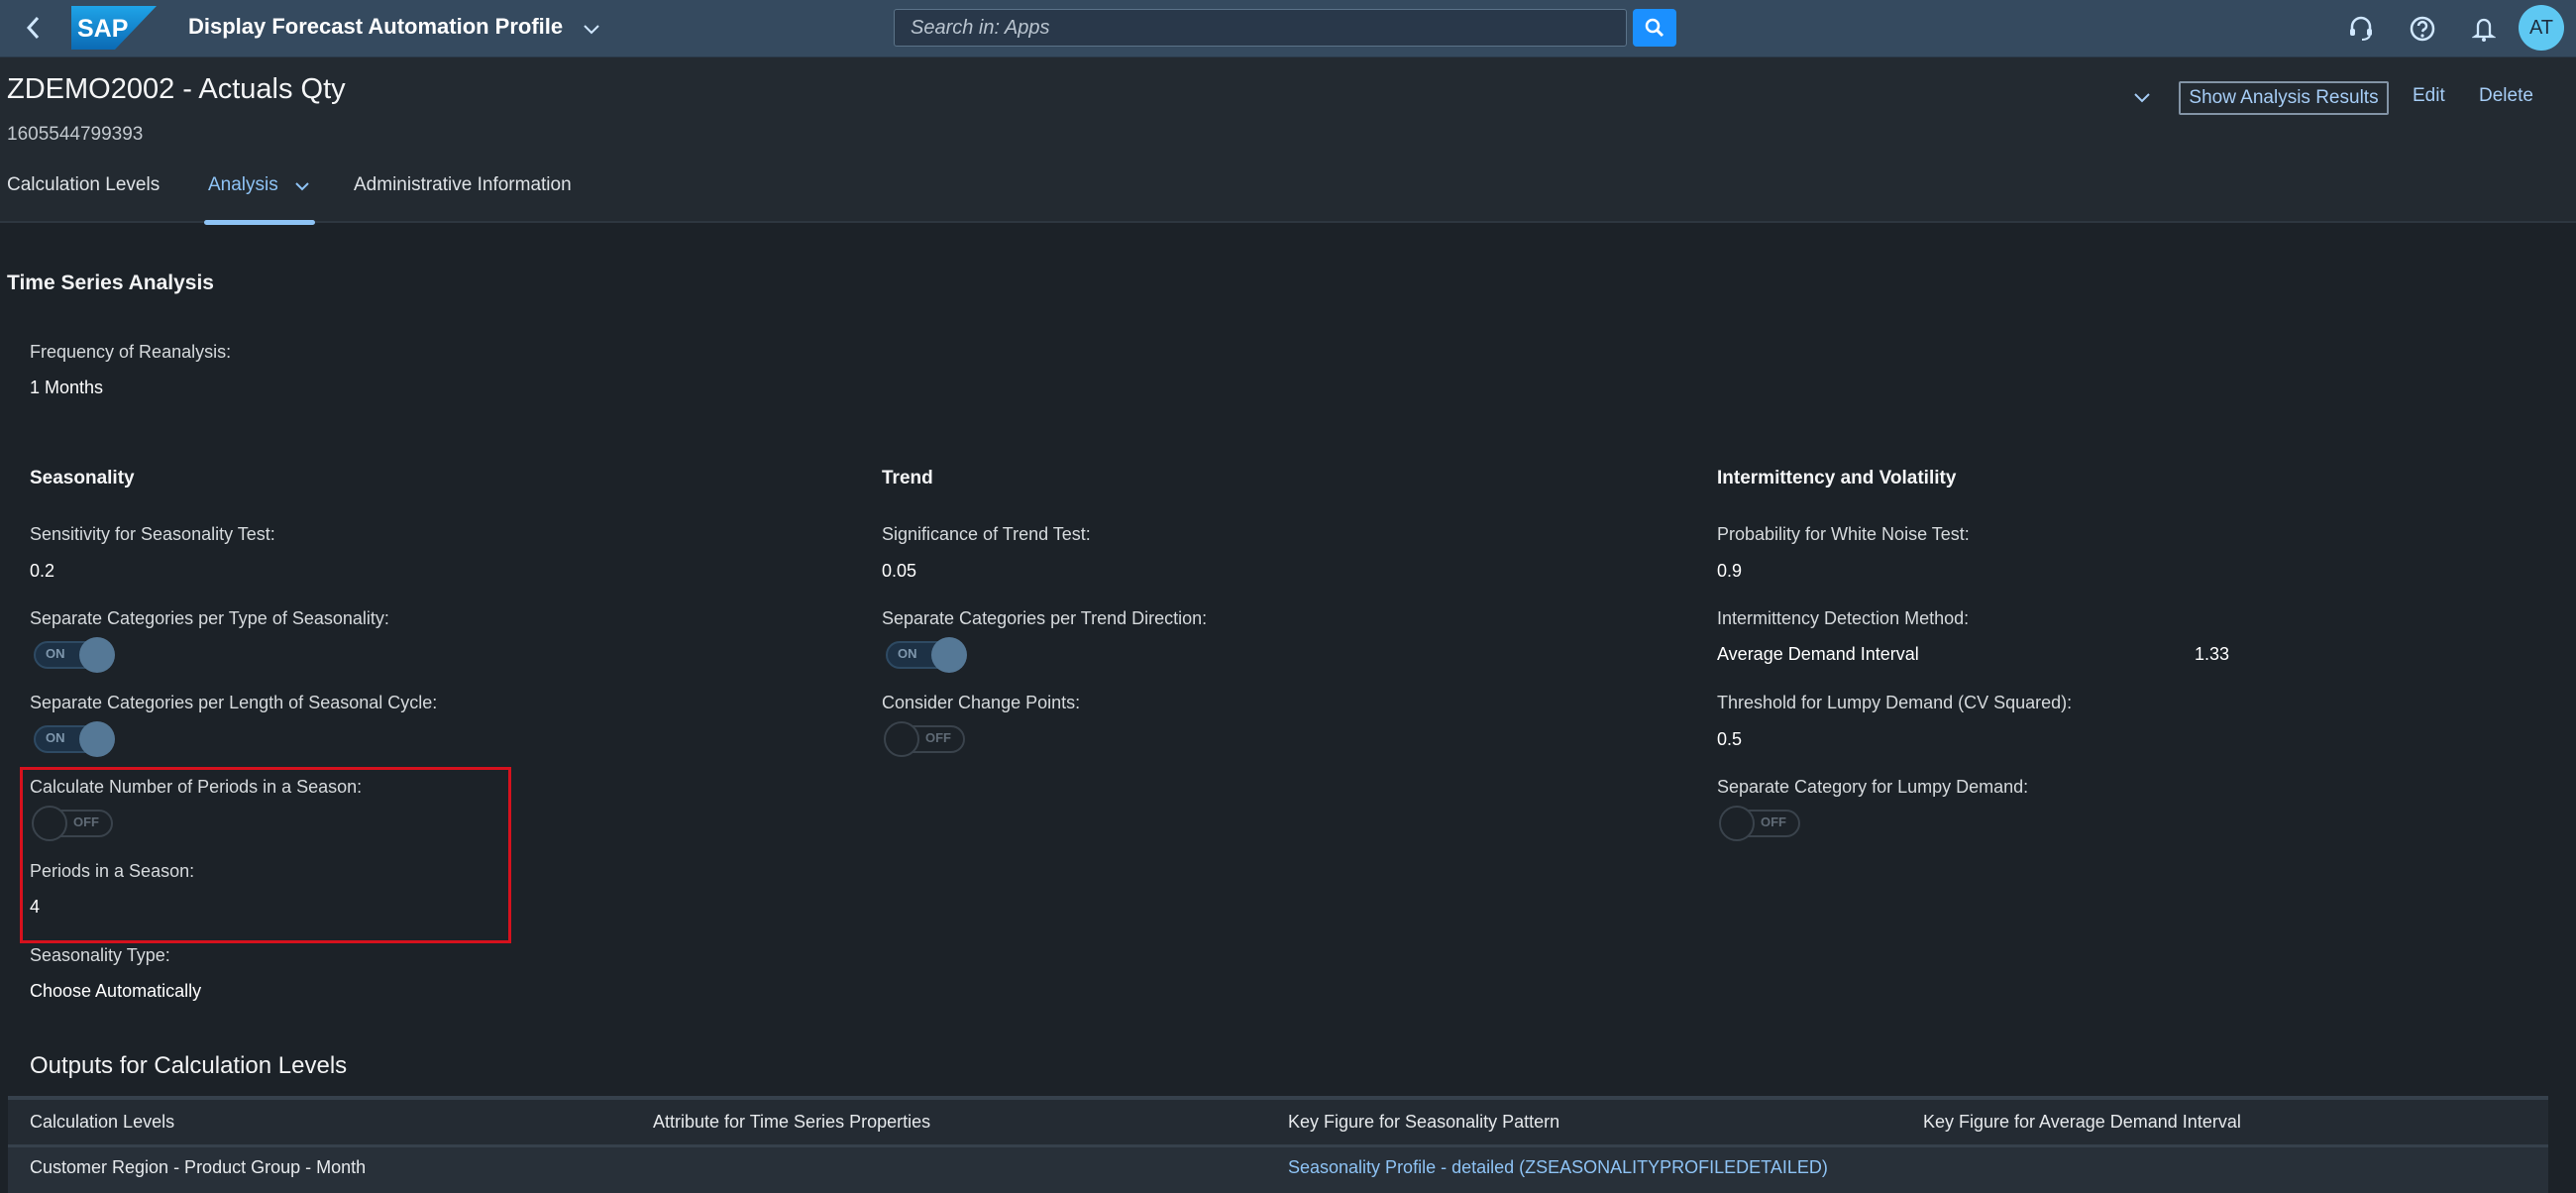 This screenshot has height=1193, width=2576. I want to click on sensitivity-value: 0.2, so click(42, 571).